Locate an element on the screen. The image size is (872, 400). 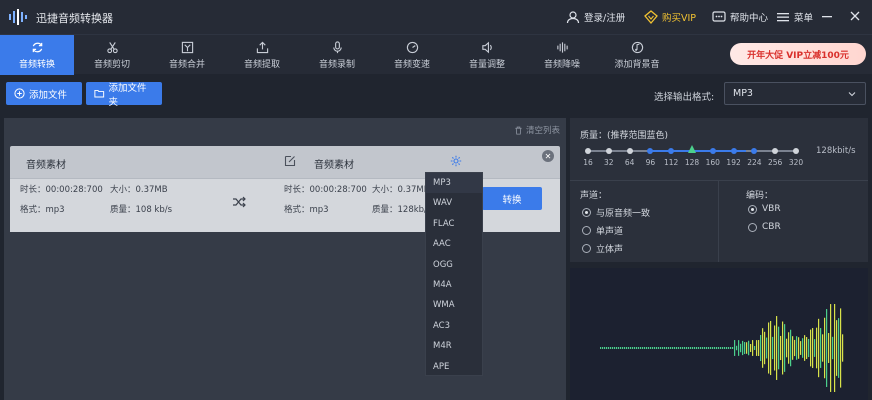
menu-button: 菜单 is located at coordinates (794, 17).